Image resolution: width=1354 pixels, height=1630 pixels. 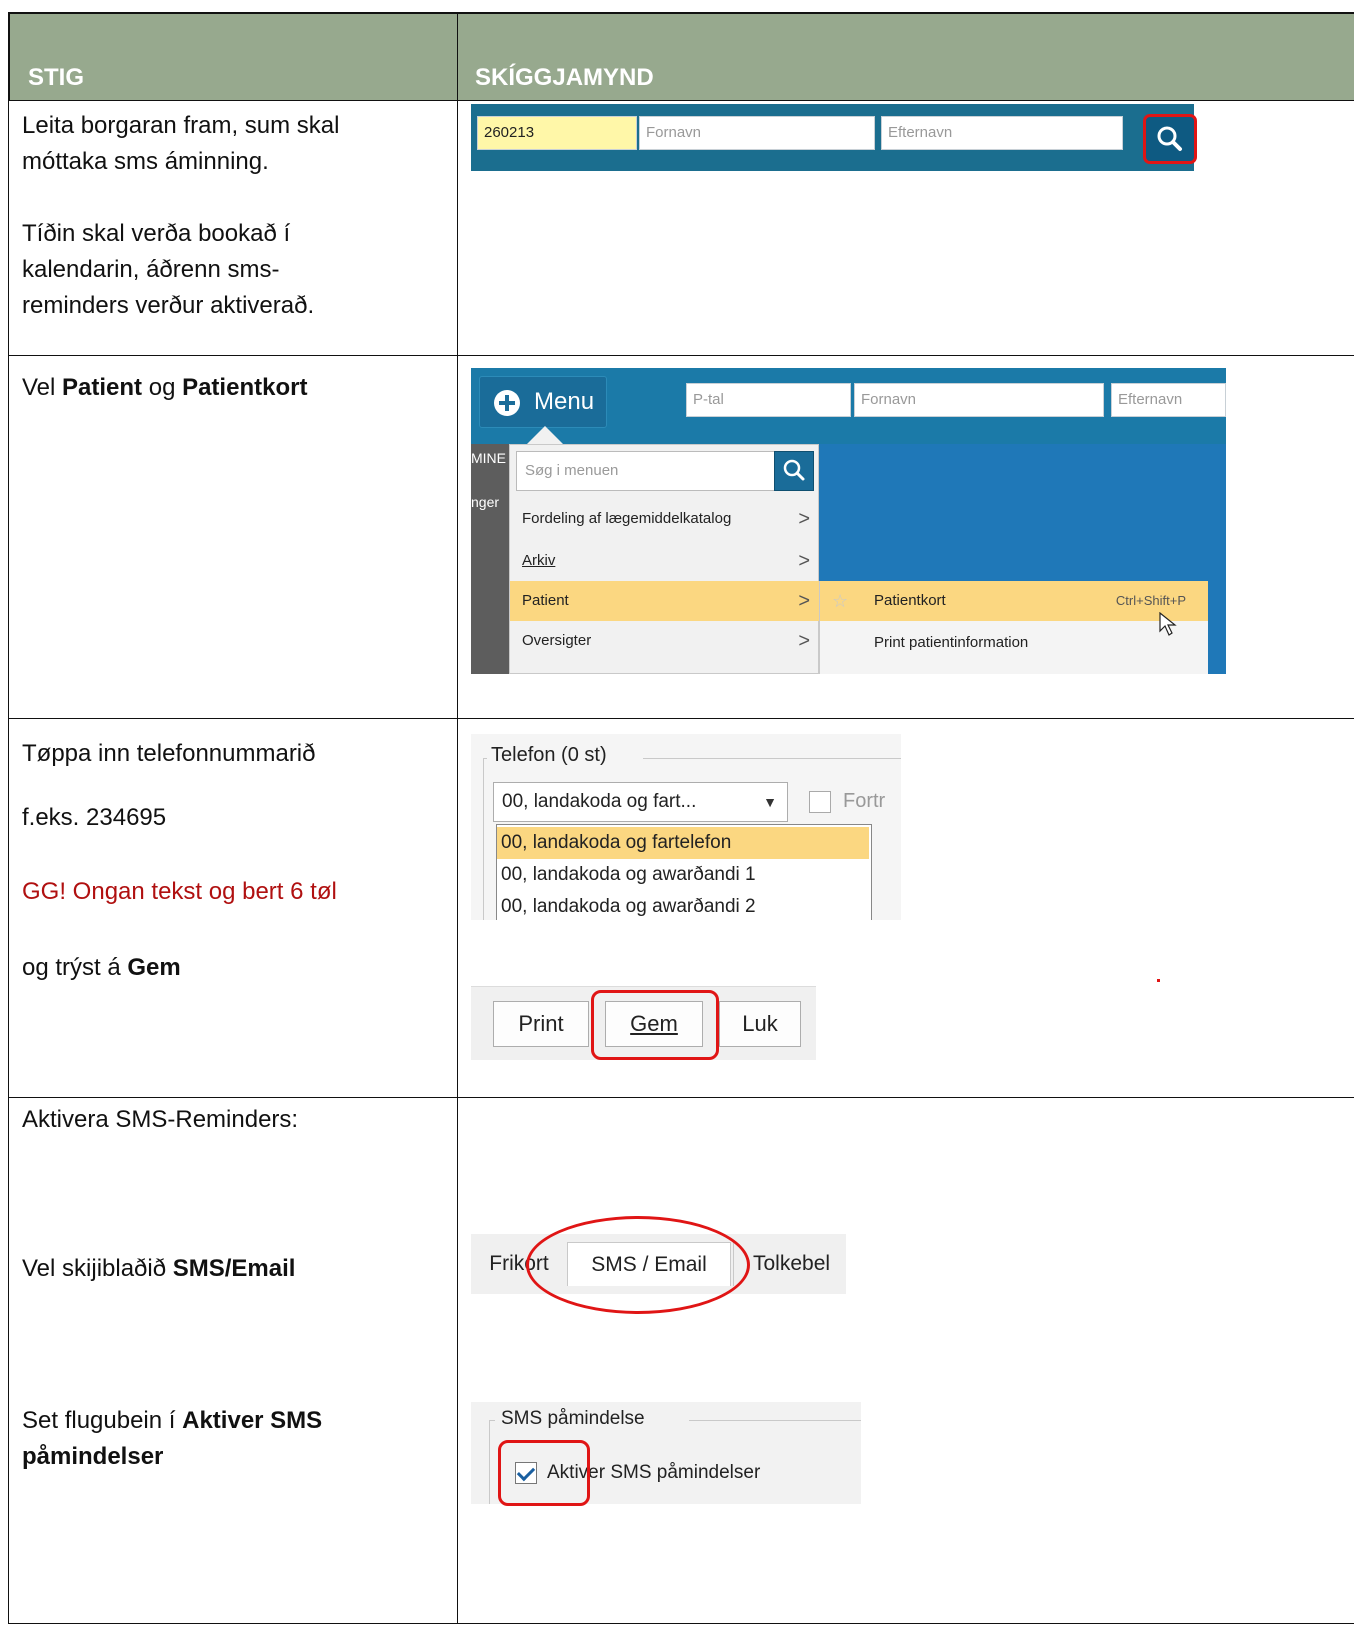 I want to click on plus-icon, so click(x=507, y=403).